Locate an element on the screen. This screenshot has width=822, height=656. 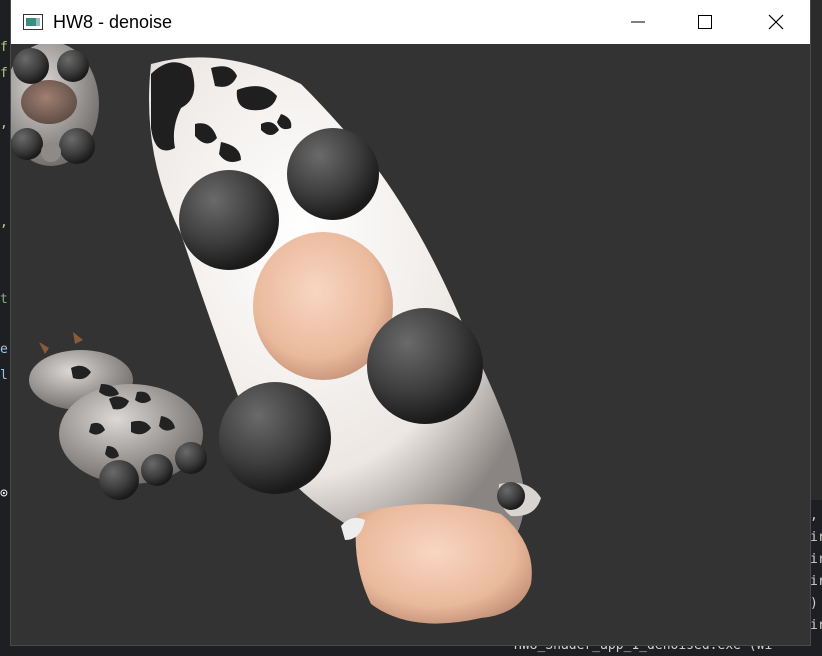
minimize-icon is located at coordinates (638, 22).